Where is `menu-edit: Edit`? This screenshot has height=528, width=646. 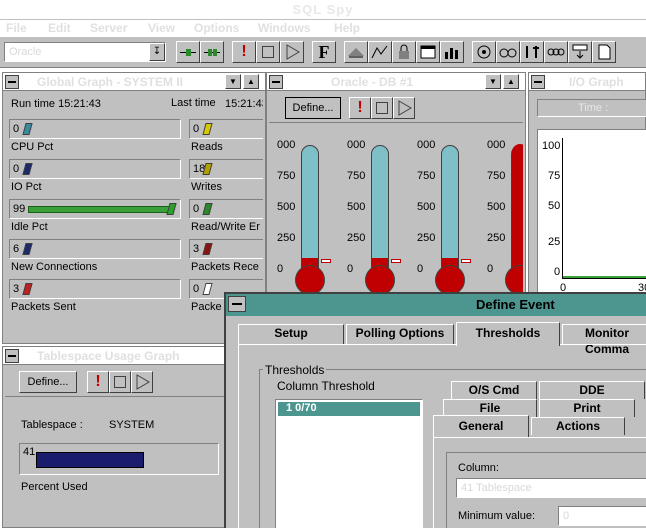
menu-edit: Edit is located at coordinates (59, 28).